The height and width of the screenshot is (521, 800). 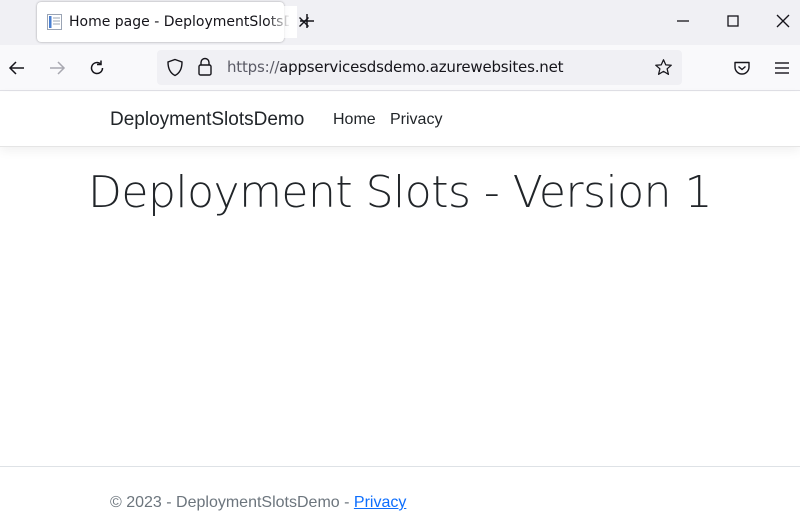 I want to click on footer-privacy-link: Privacy, so click(x=380, y=502).